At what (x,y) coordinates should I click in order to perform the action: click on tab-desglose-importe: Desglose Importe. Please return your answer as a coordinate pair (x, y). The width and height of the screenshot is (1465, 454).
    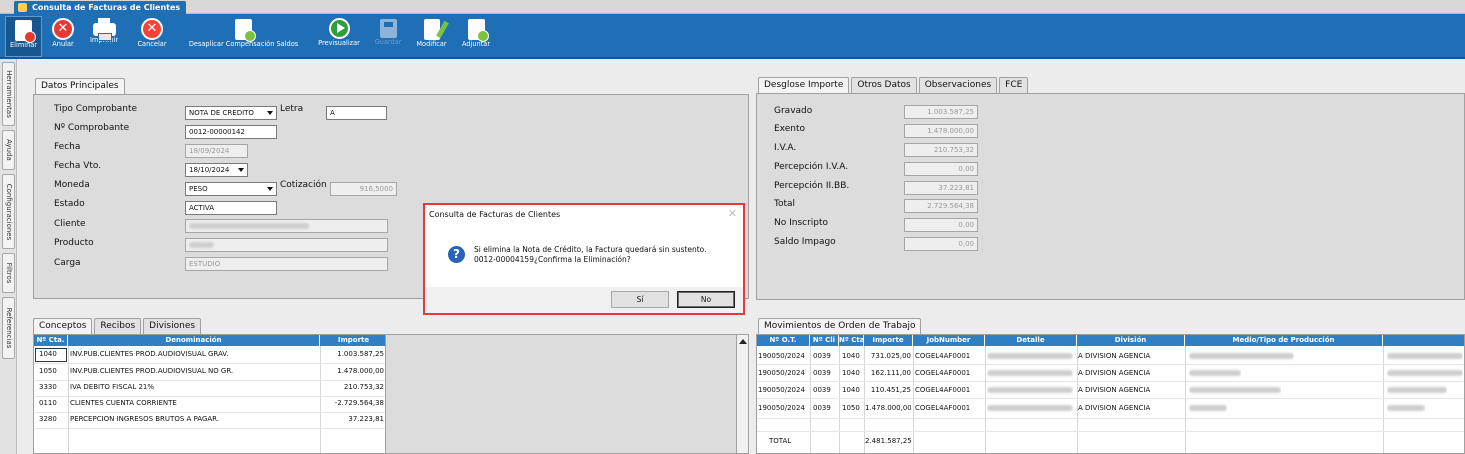
    Looking at the image, I should click on (804, 85).